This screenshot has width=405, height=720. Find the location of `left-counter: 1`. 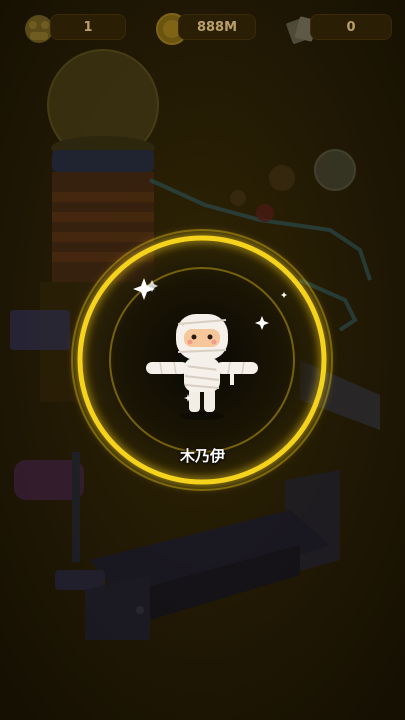

left-counter: 1 is located at coordinates (88, 27).